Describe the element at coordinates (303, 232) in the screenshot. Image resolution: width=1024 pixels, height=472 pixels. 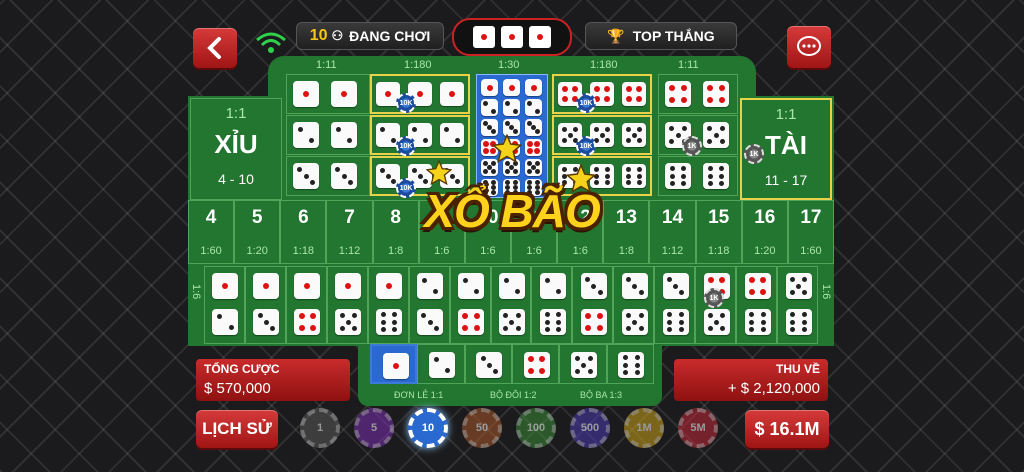
I see `sum-bet-6: 6 1:18` at that location.